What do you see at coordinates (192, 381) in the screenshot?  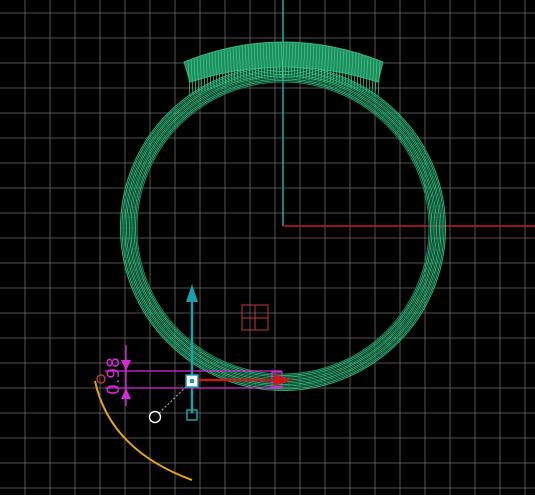 I see `square-pivot-icon` at bounding box center [192, 381].